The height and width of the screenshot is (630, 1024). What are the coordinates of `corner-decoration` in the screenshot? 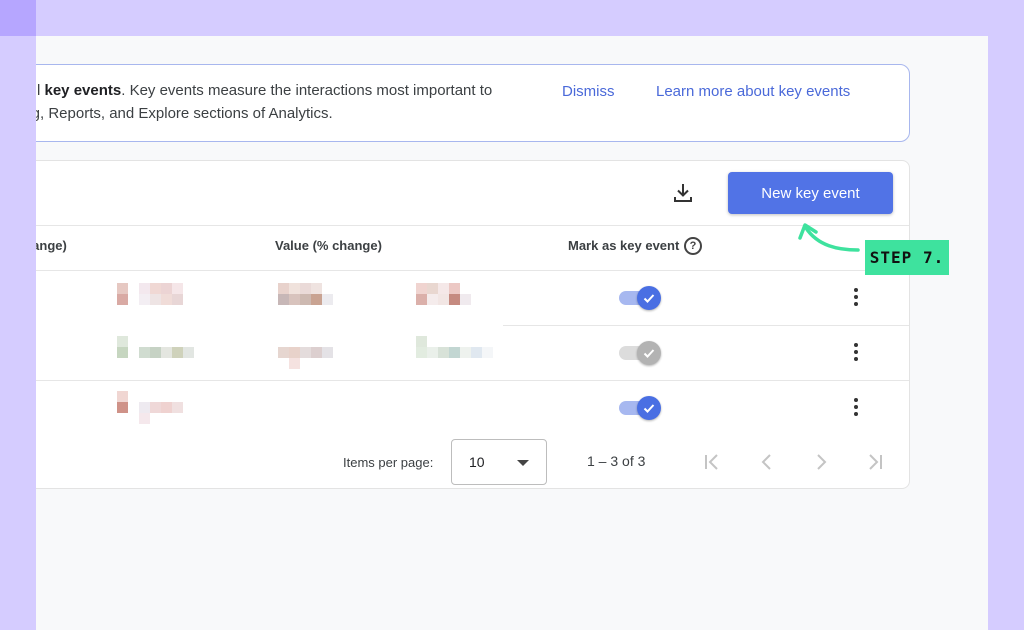 It's located at (18, 18).